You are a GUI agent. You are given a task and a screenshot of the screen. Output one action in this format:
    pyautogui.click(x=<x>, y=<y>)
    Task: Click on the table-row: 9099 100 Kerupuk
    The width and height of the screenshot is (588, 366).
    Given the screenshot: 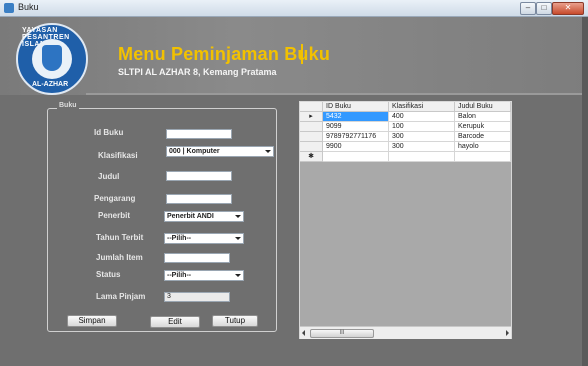 What is the action you would take?
    pyautogui.click(x=405, y=127)
    